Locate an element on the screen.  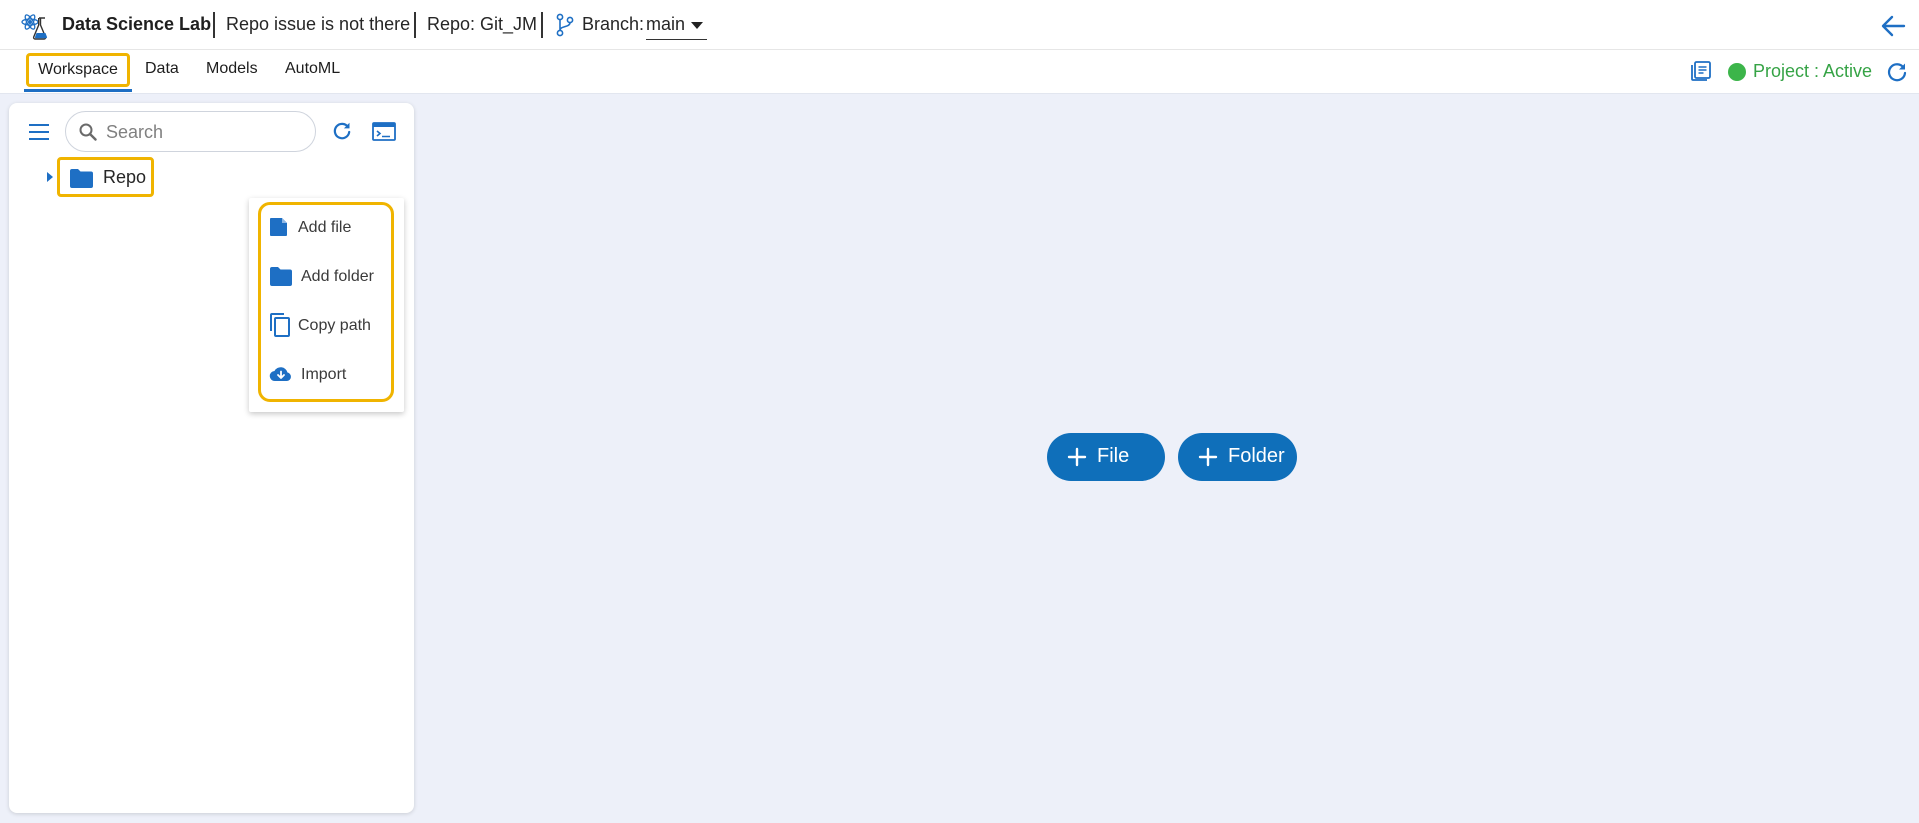
expand-caret-icon is located at coordinates (50, 177).